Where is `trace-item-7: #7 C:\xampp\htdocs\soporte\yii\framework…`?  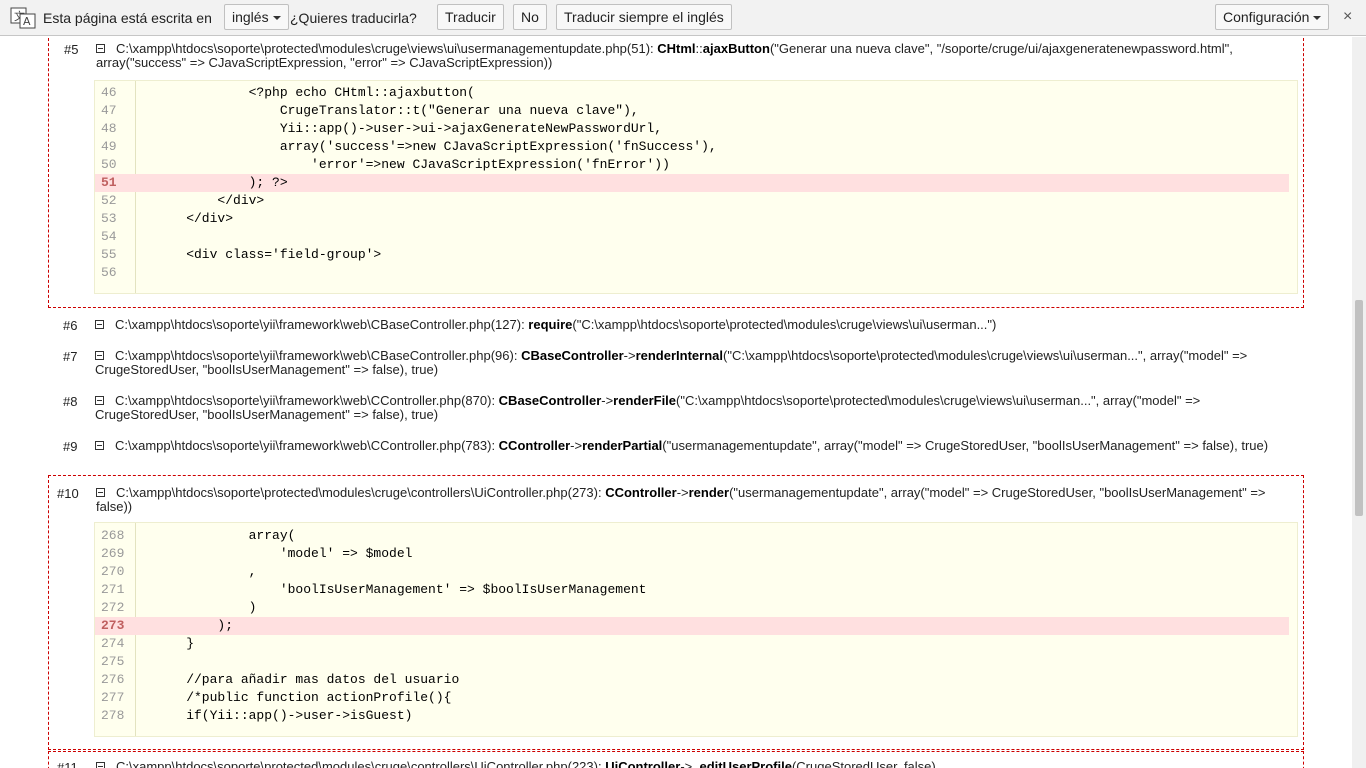 trace-item-7: #7 C:\xampp\htdocs\soporte\yii\framework… is located at coordinates (676, 366).